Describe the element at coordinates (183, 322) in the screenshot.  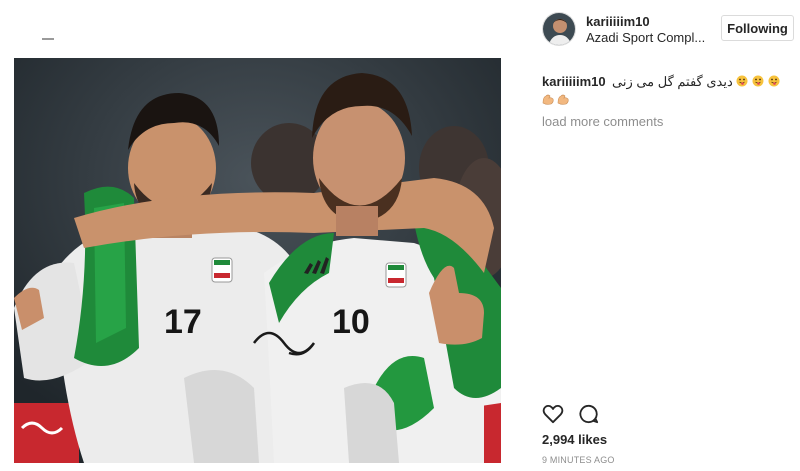
I see `jersey-number-17: 17` at that location.